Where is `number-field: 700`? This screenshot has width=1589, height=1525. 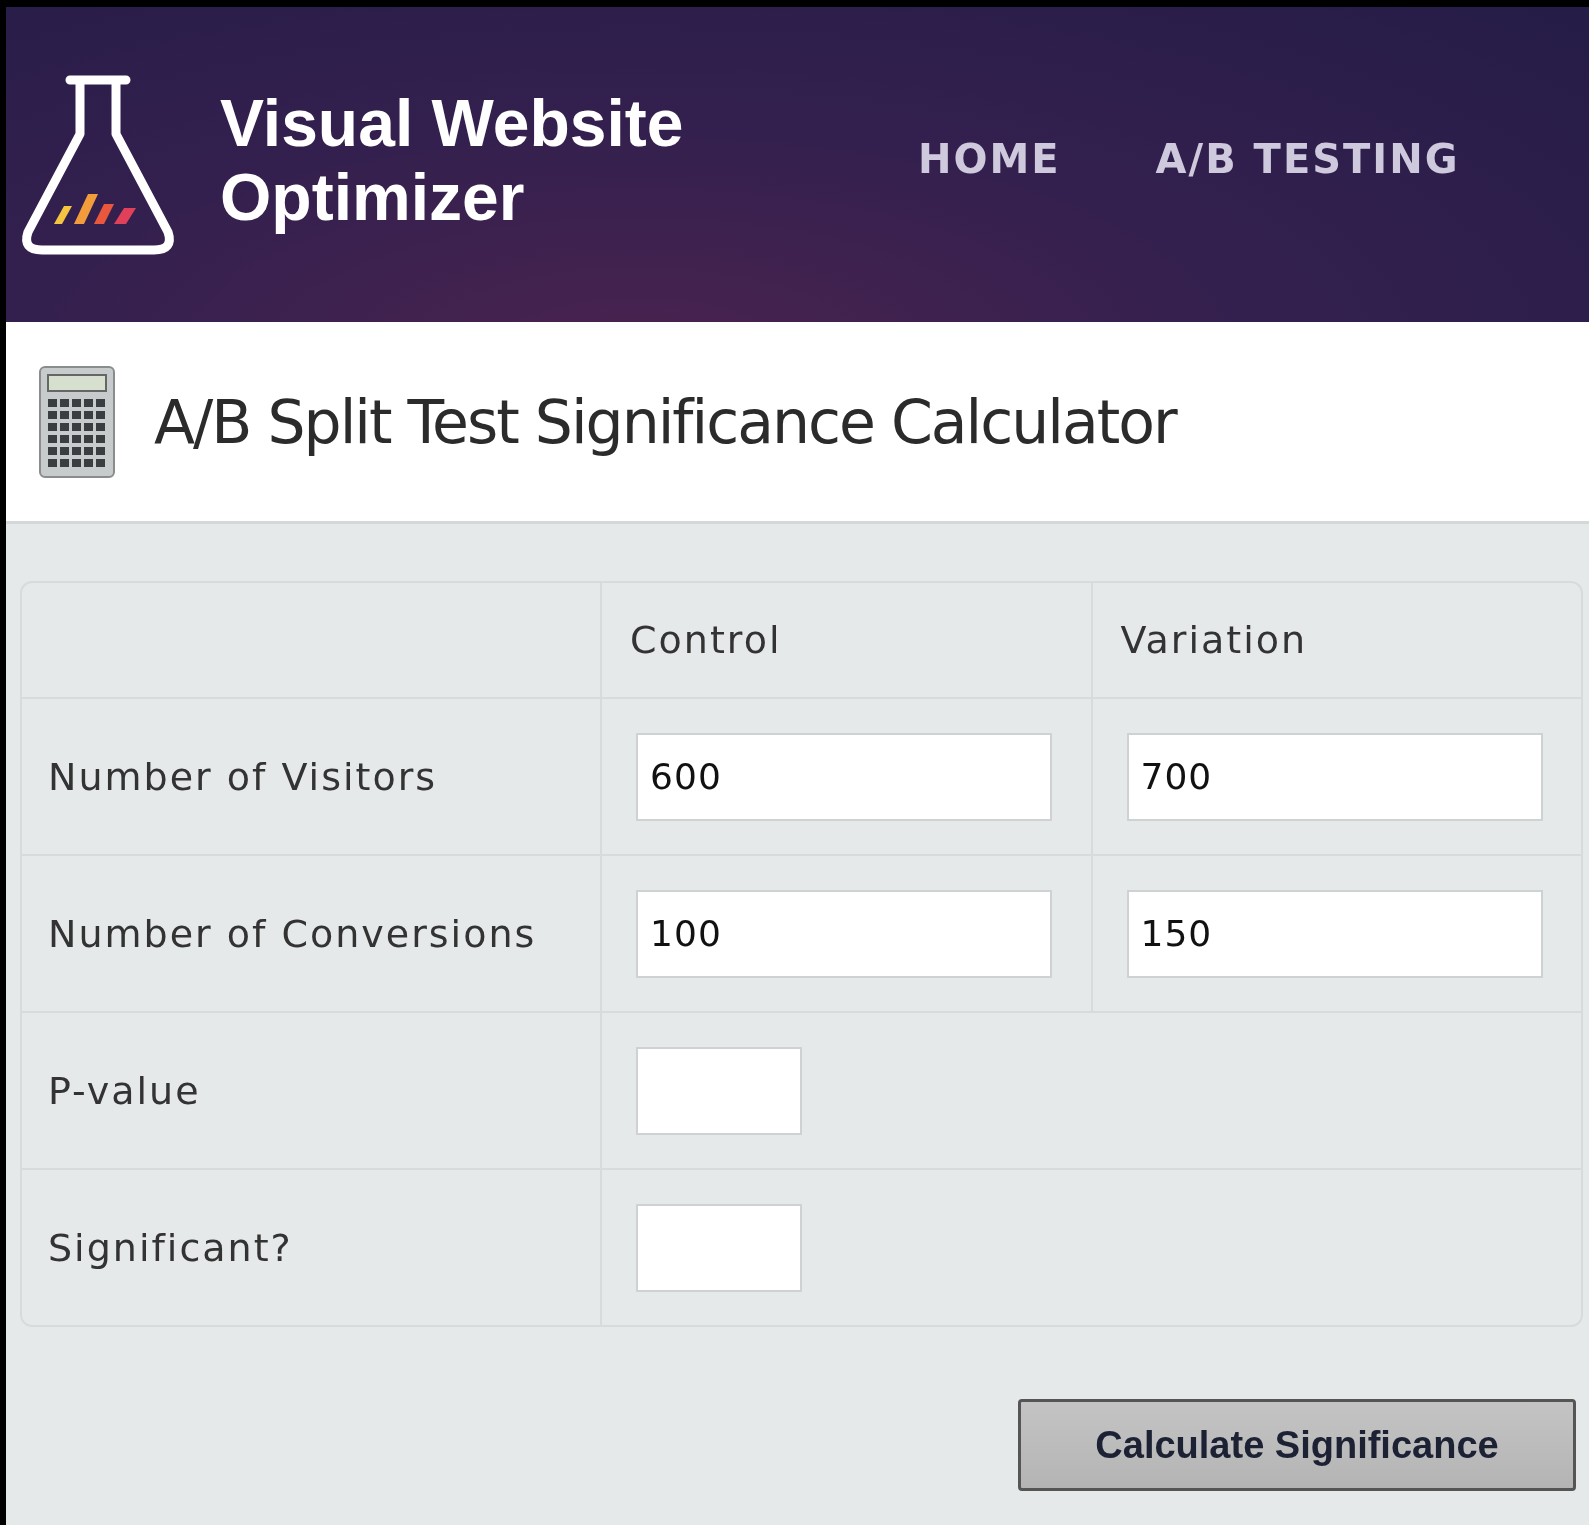 number-field: 700 is located at coordinates (1334, 776).